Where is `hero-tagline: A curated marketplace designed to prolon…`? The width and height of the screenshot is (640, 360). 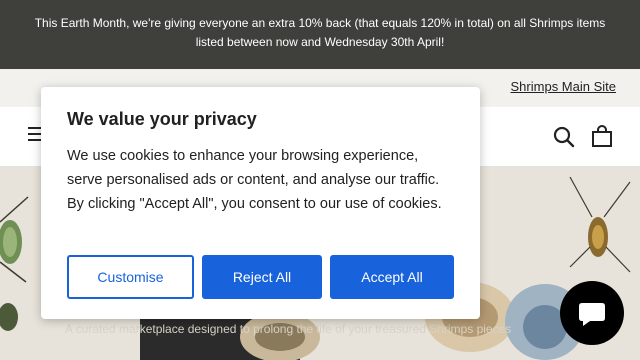 hero-tagline: A curated marketplace designed to prolon… is located at coordinates (288, 329).